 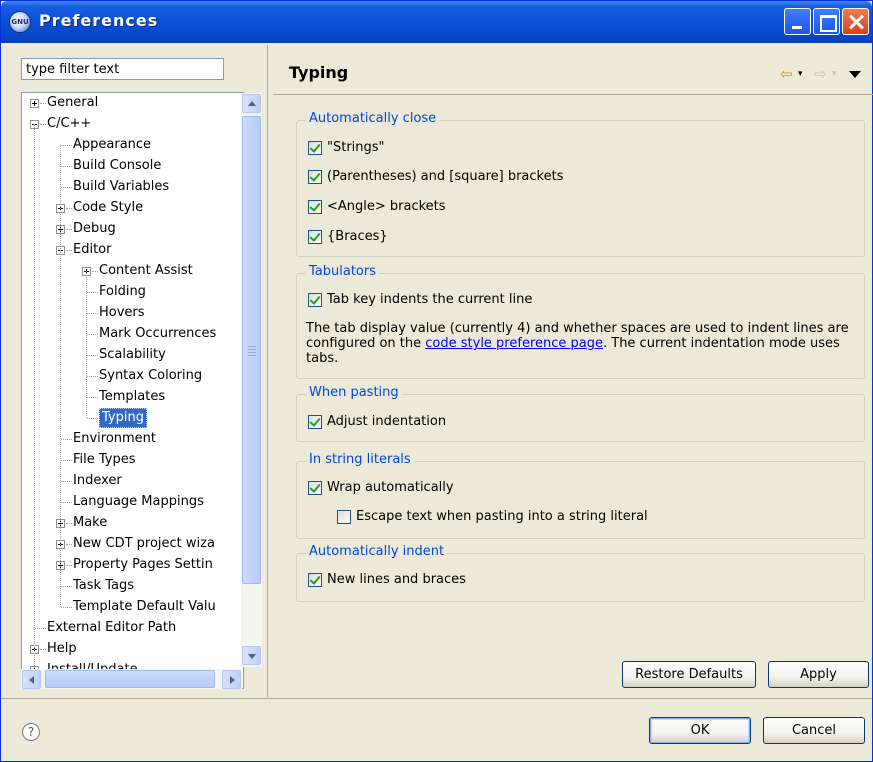 What do you see at coordinates (436, 22) in the screenshot?
I see `title-bar: GNU Preferences` at bounding box center [436, 22].